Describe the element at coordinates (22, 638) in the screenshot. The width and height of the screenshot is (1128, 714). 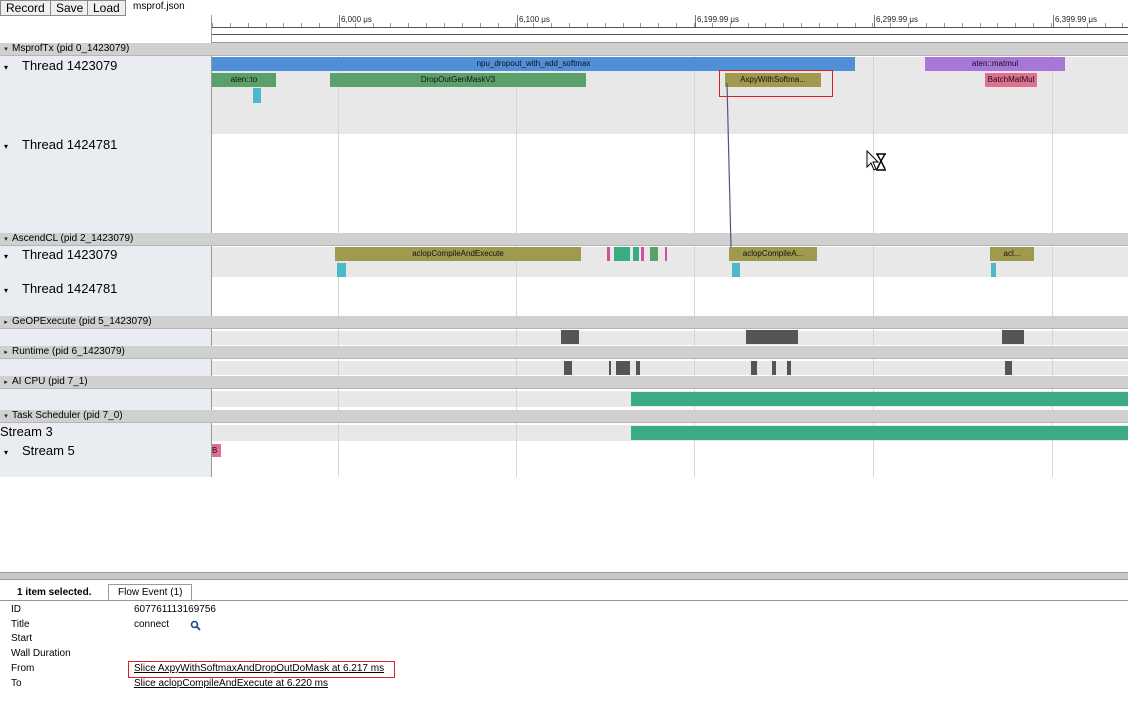
I see `detail-key-start: Start` at that location.